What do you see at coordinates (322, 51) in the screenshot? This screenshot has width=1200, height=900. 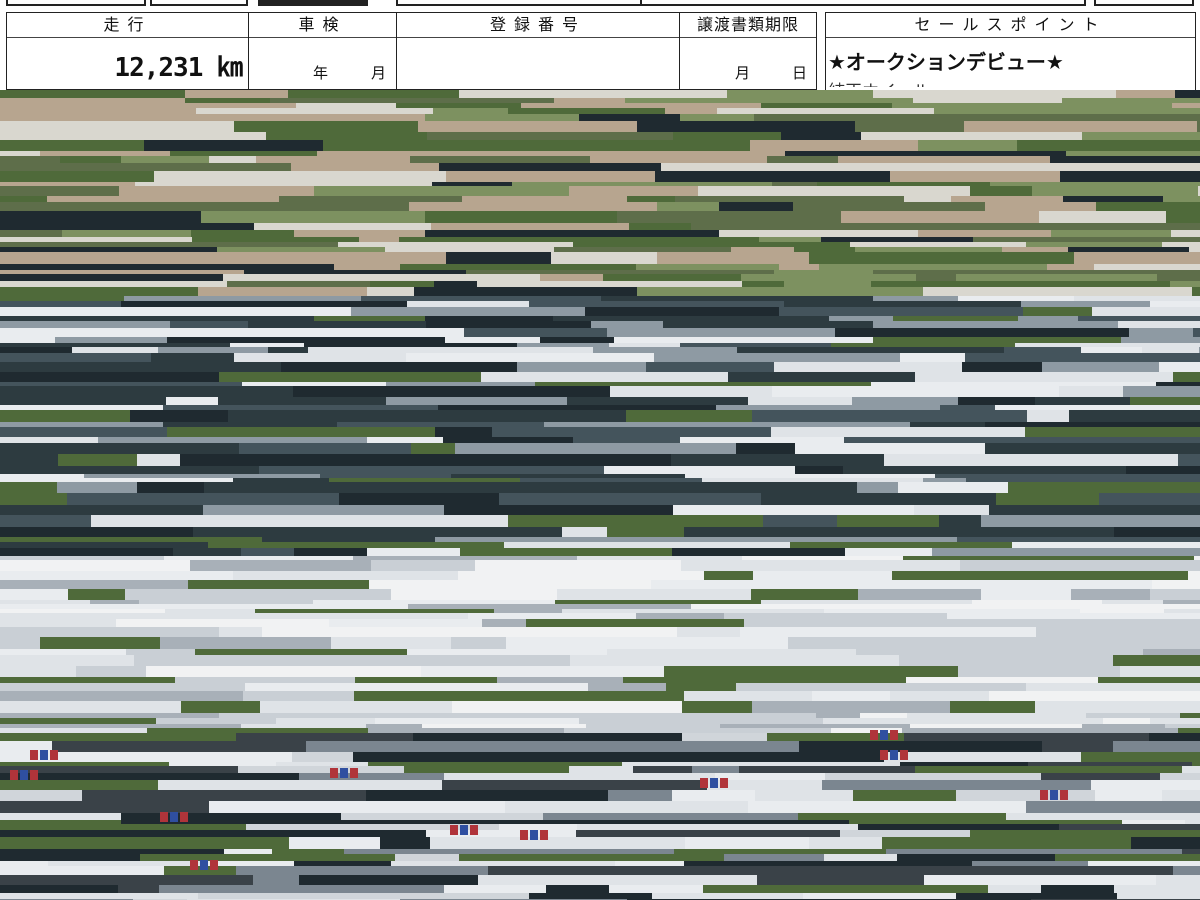 I see `inspection-cell: 車検 年 月` at bounding box center [322, 51].